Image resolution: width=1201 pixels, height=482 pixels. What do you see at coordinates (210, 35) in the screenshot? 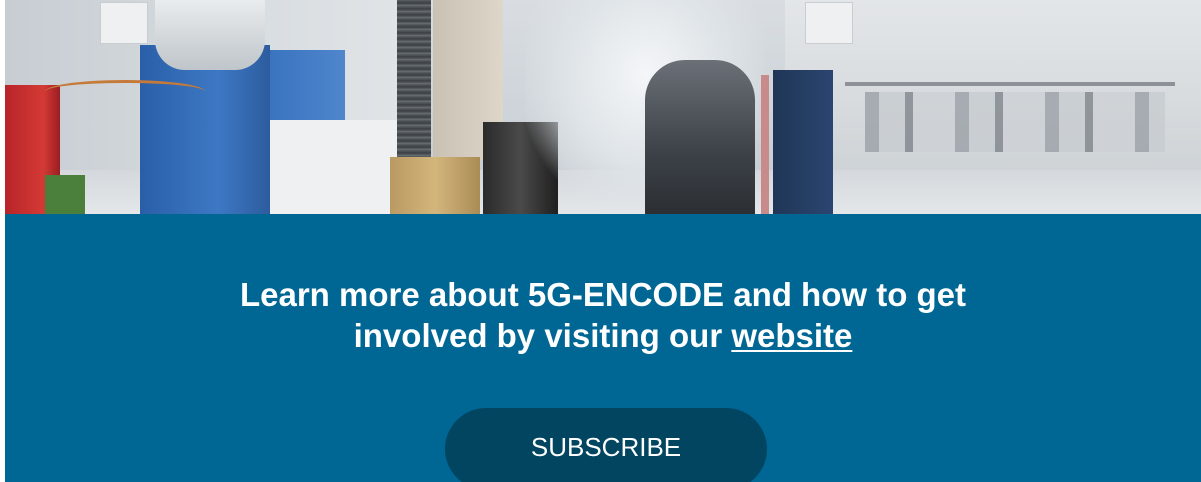
I see `hero-robot-arm` at bounding box center [210, 35].